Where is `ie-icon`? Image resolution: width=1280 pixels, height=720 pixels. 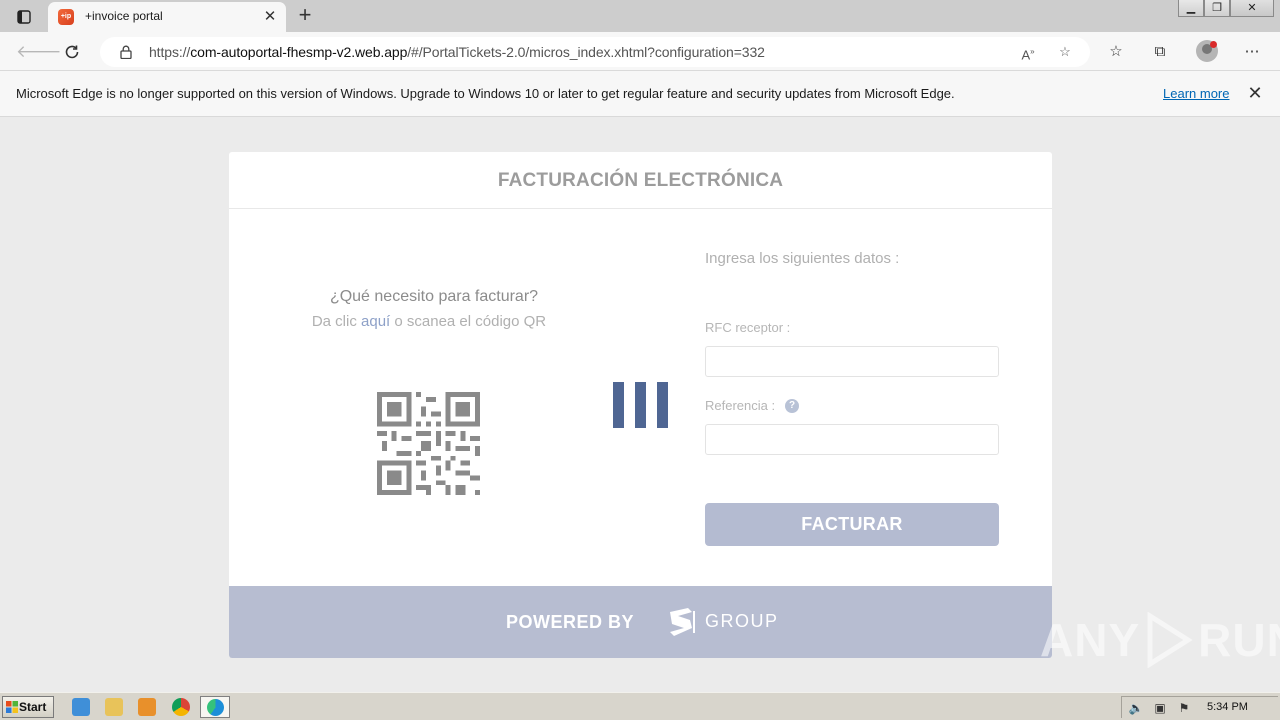 ie-icon is located at coordinates (81, 707).